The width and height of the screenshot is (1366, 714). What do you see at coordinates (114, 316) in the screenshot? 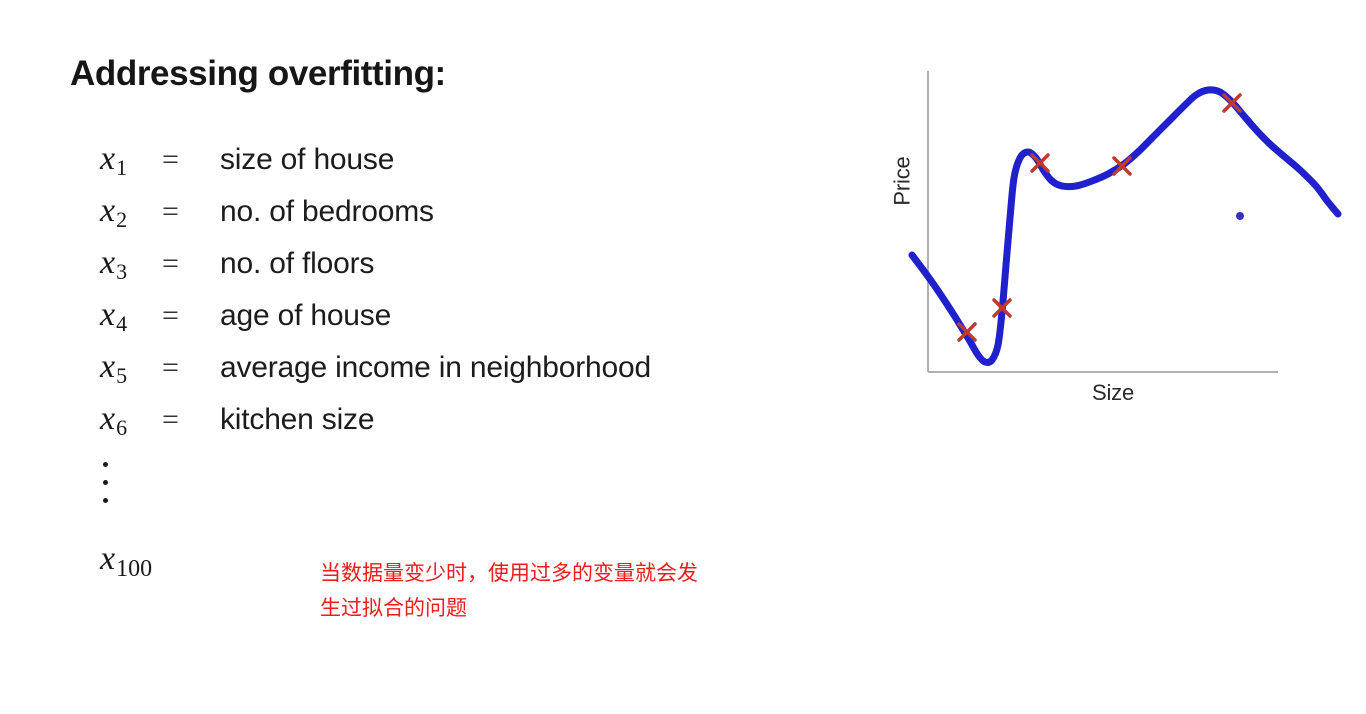
I see `variable-symbol: x4` at bounding box center [114, 316].